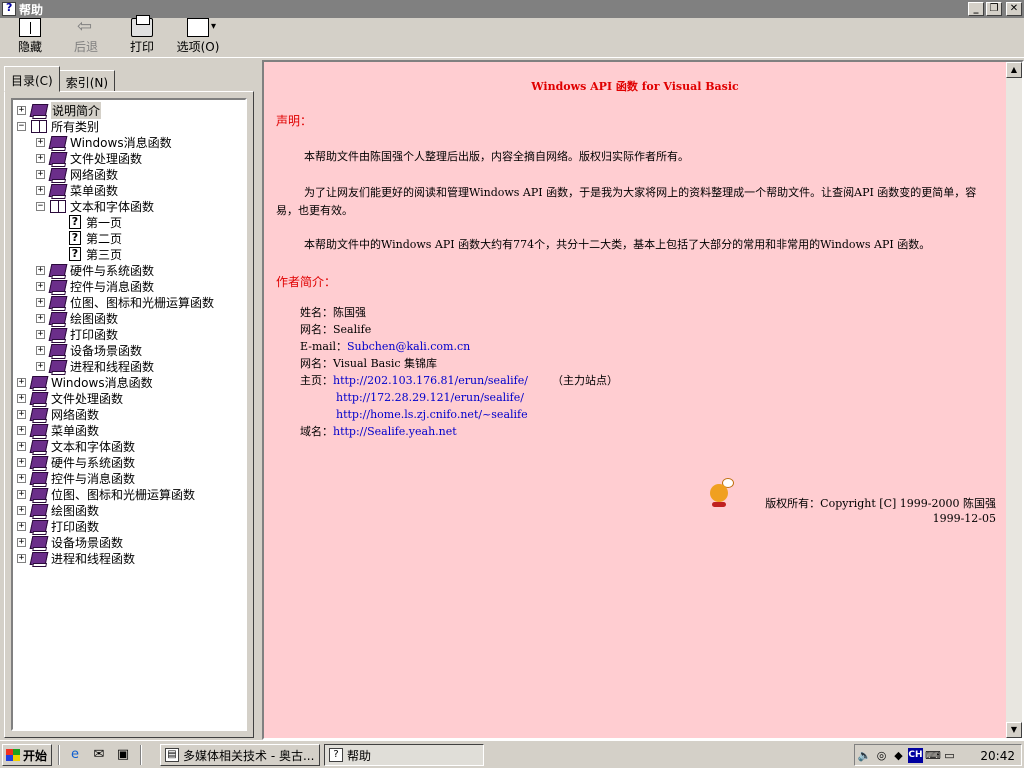 Image resolution: width=1024 pixels, height=768 pixels. Describe the element at coordinates (59, 755) in the screenshot. I see `taskbar-separator` at that location.